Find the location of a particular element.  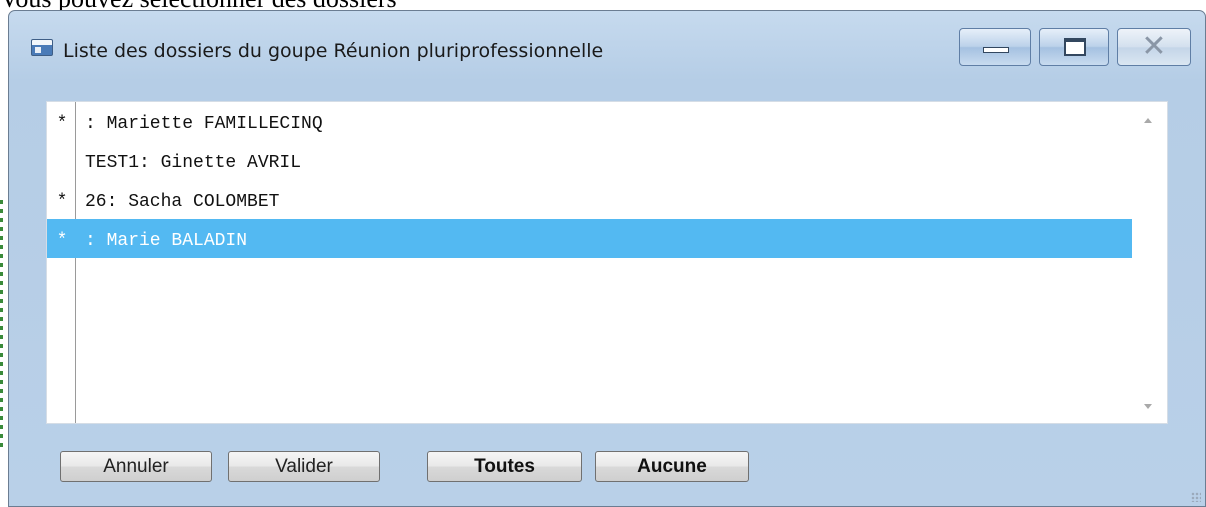

list-item-label: TEST1: Ginette AVRIL is located at coordinates (193, 163).